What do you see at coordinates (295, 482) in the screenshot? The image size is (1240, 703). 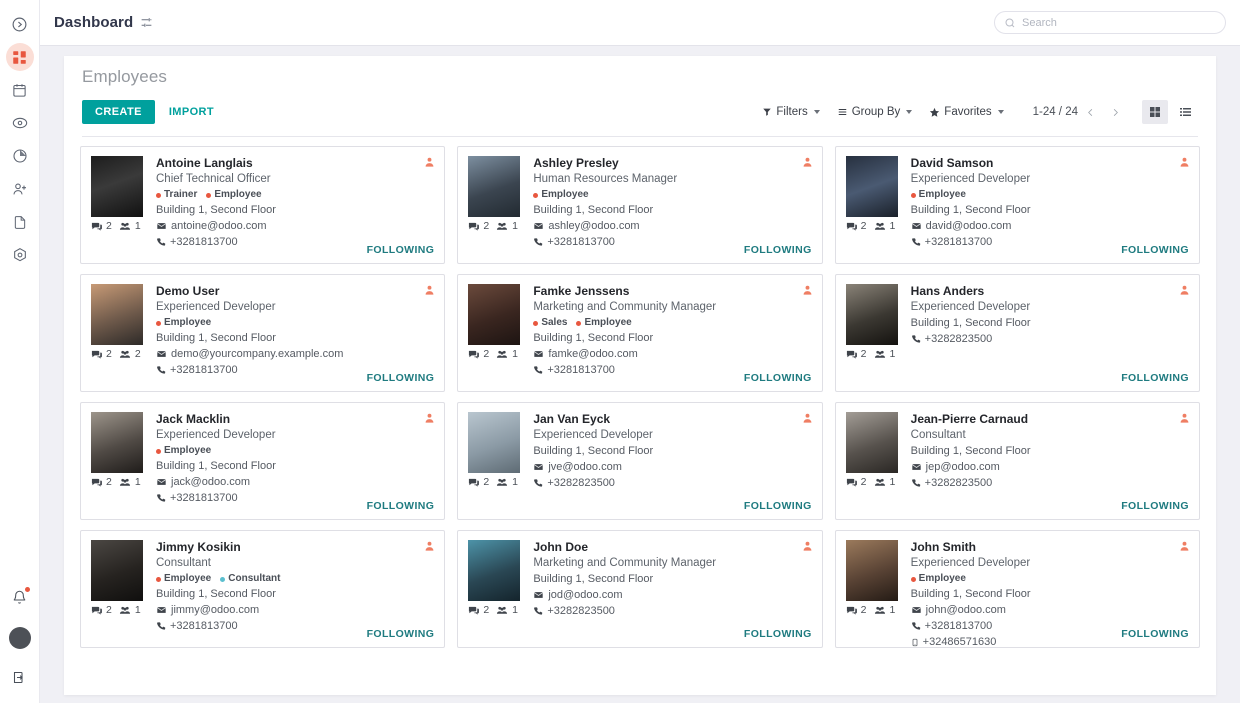 I see `employee-email: jack@odoo.com` at bounding box center [295, 482].